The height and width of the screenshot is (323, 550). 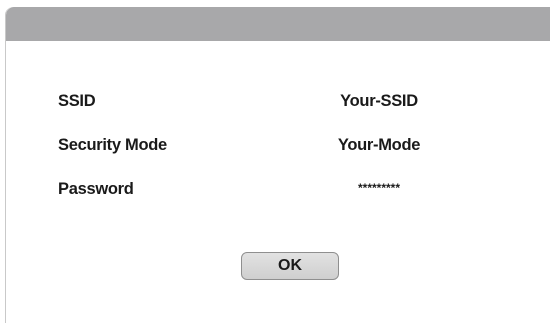 What do you see at coordinates (278, 24) in the screenshot?
I see `dialog-title-bar` at bounding box center [278, 24].